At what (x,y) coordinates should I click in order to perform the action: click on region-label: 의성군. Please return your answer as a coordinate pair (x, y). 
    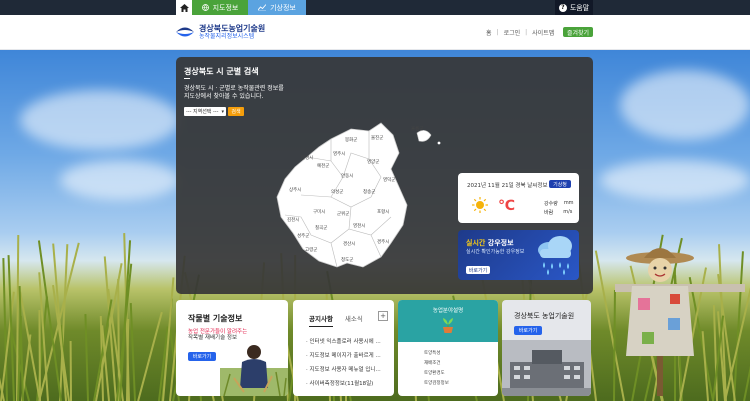
    Looking at the image, I should click on (337, 191).